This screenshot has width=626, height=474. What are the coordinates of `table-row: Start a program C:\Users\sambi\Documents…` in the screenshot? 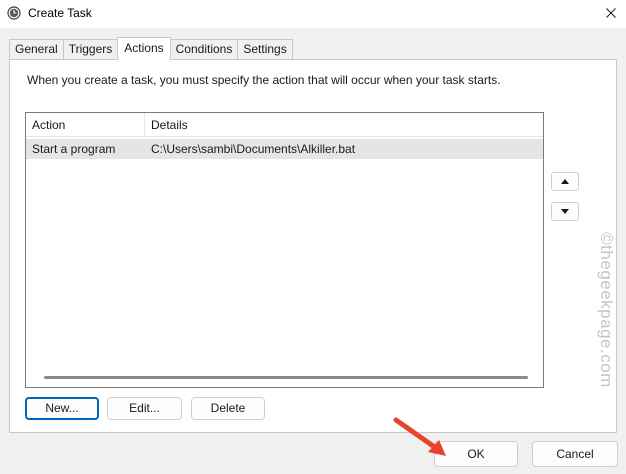 It's located at (284, 149).